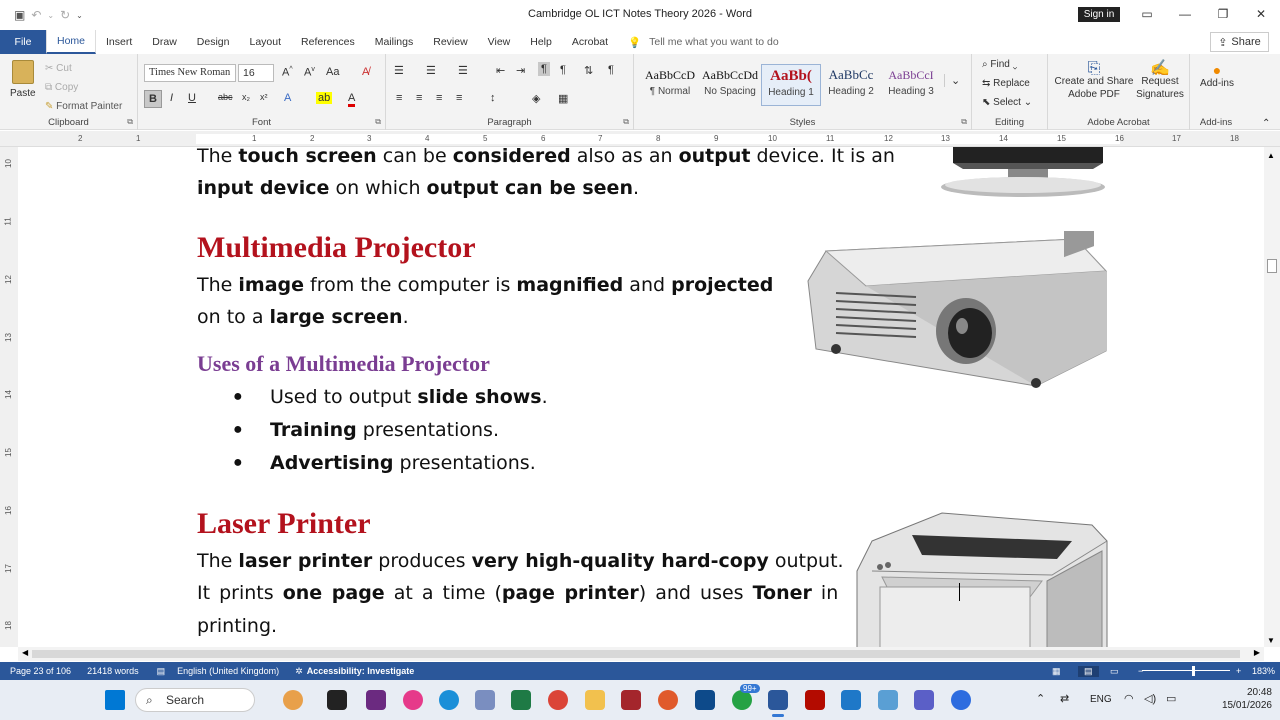 This screenshot has height=720, width=1280. What do you see at coordinates (376, 700) in the screenshot?
I see `onenote-icon` at bounding box center [376, 700].